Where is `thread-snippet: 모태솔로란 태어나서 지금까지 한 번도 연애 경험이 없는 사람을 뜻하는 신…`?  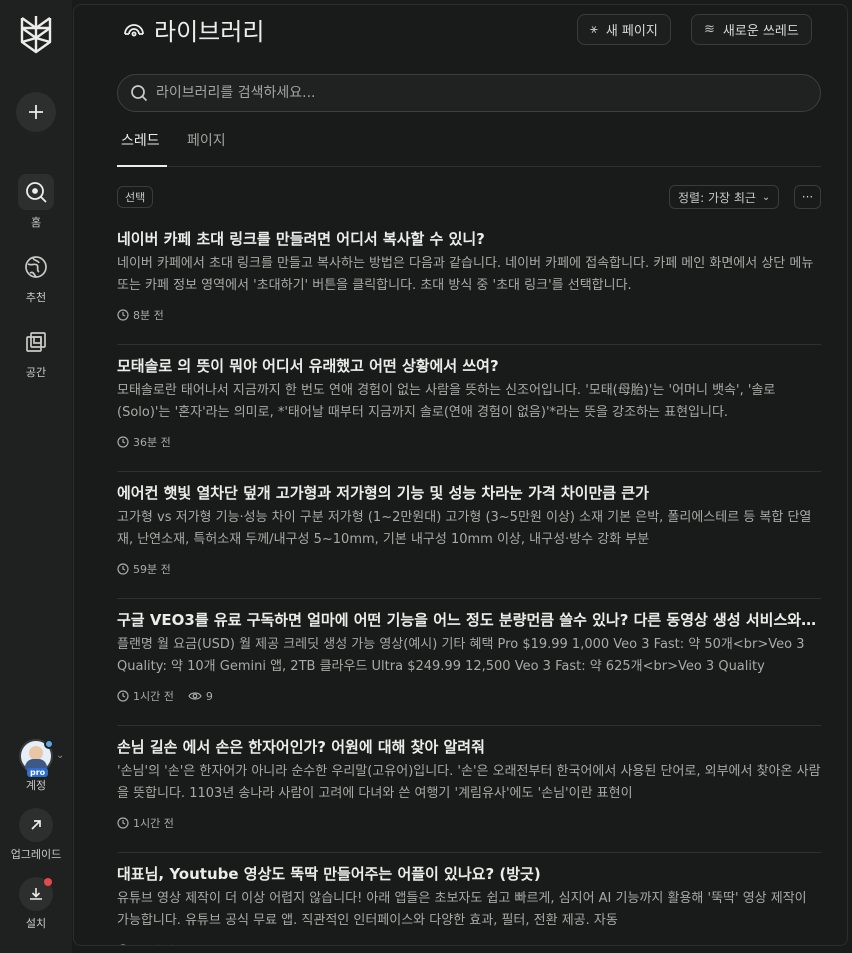 thread-snippet: 모태솔로란 태어나서 지금까지 한 번도 연애 경험이 없는 사람을 뜻하는 신… is located at coordinates (446, 401).